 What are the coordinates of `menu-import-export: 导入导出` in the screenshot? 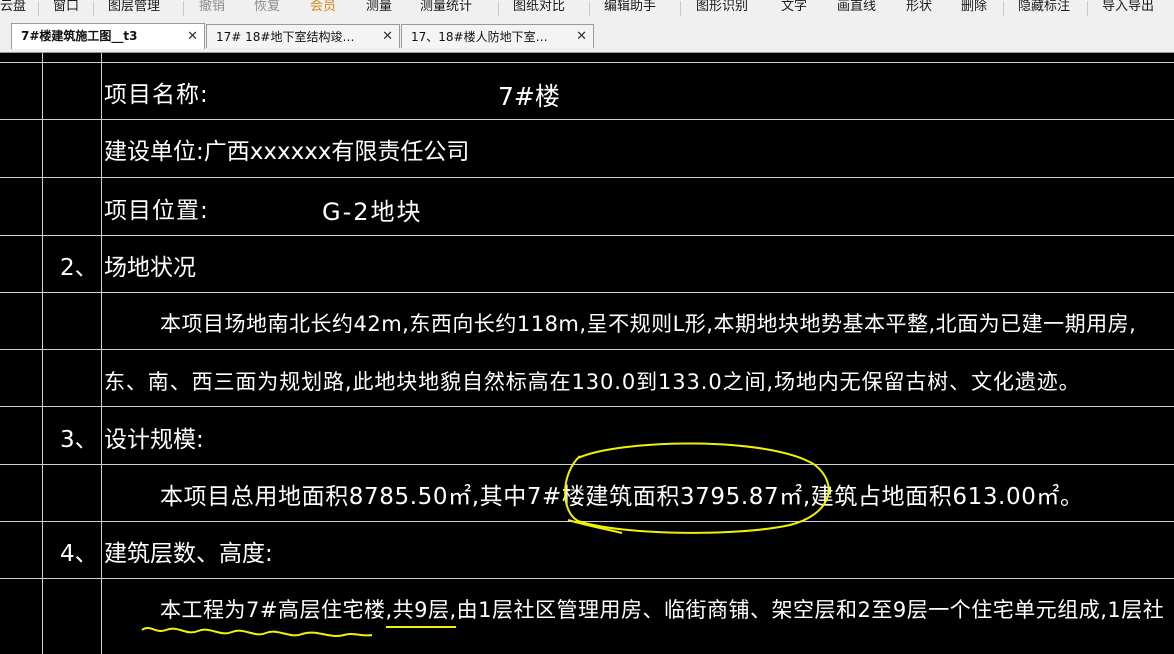 It's located at (1128, 9).